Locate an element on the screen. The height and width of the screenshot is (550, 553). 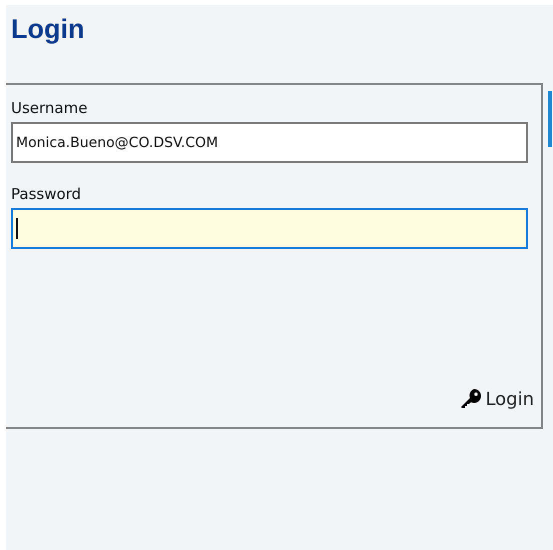
page-title: Login is located at coordinates (47, 29).